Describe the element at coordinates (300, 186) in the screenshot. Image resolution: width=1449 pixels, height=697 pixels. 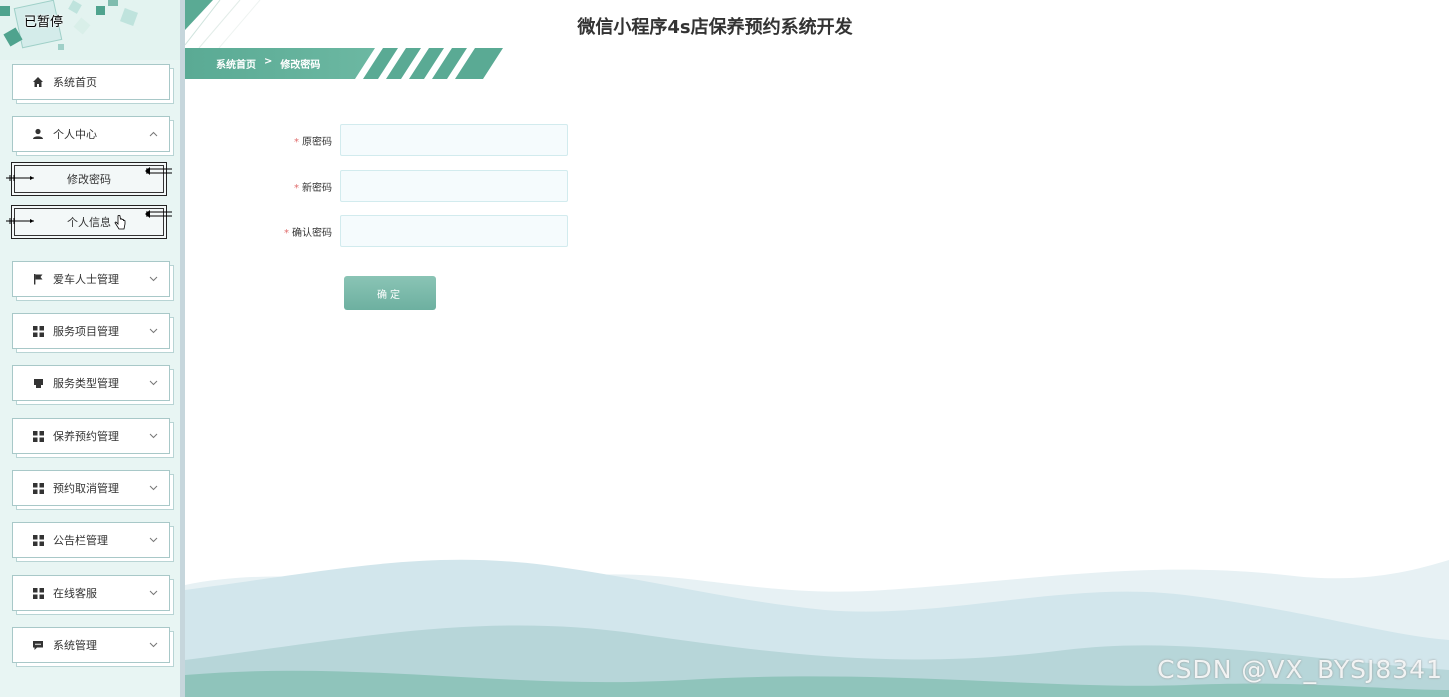
I see `new-password-label: * 新密码` at that location.